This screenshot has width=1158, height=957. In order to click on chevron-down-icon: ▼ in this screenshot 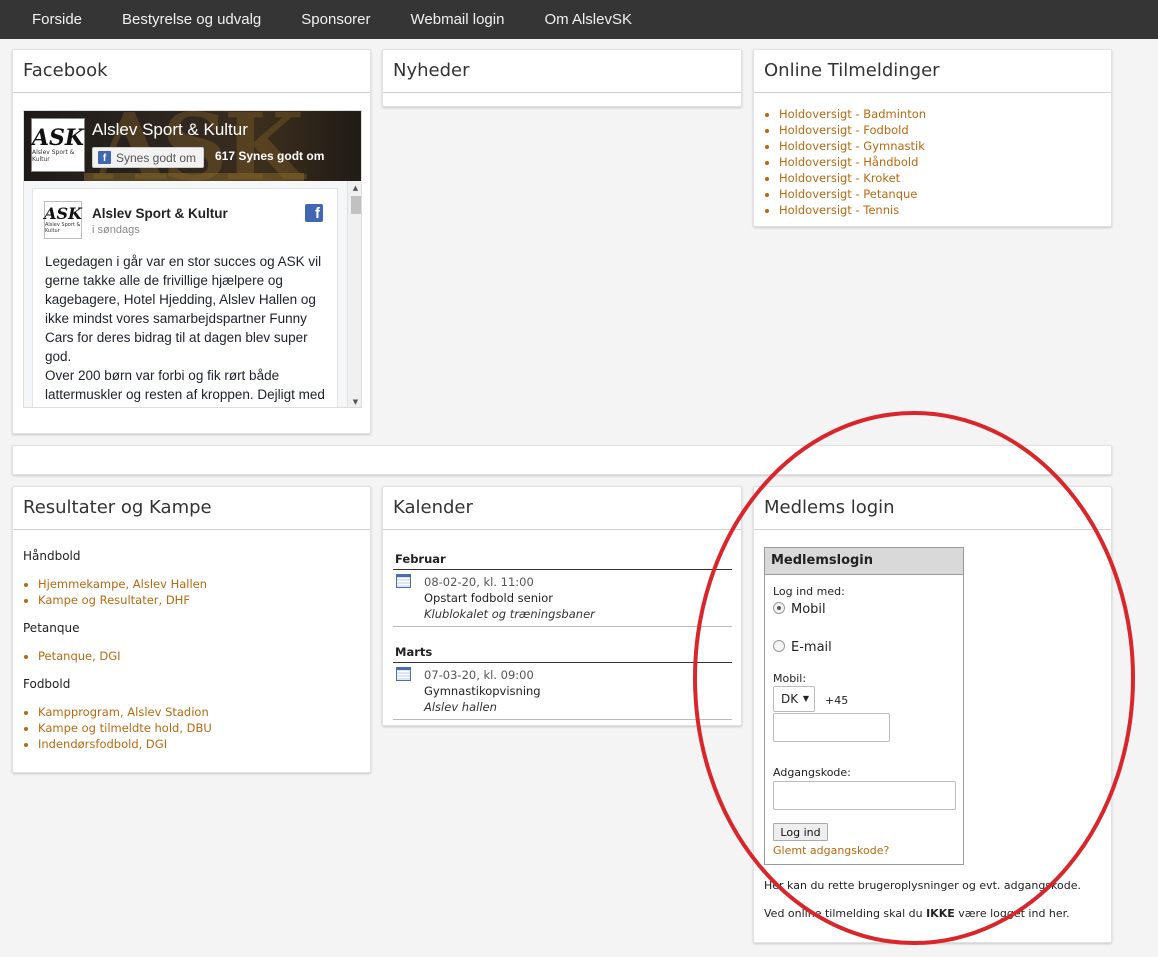, I will do `click(805, 698)`.